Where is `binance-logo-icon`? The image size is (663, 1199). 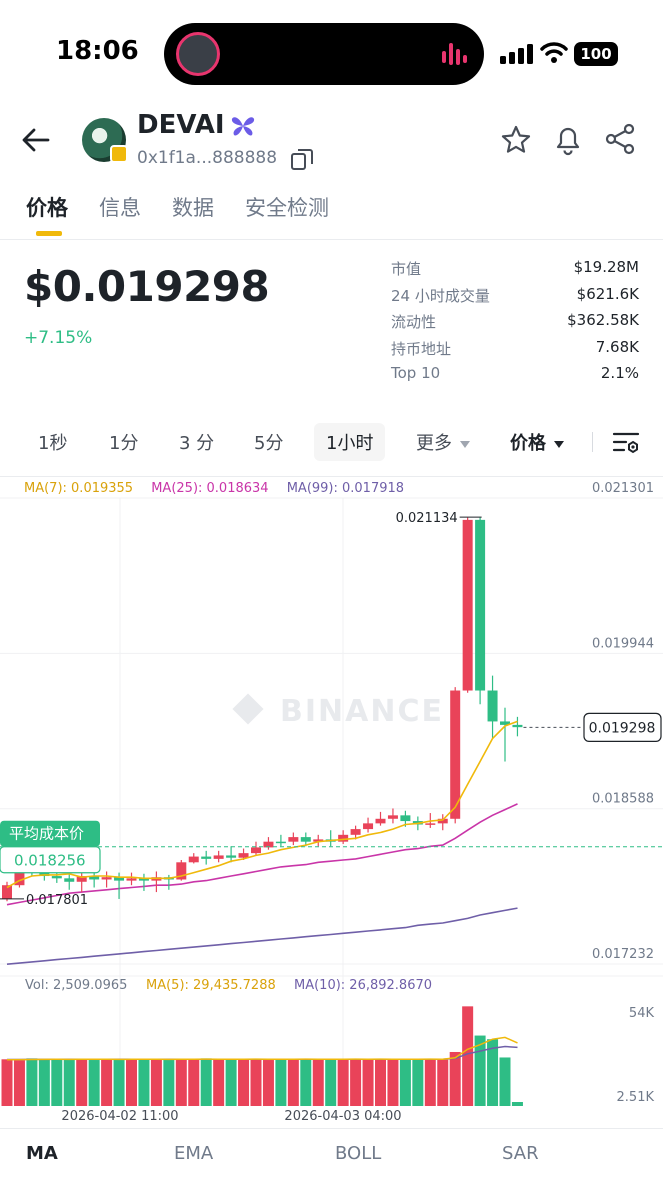
binance-logo-icon is located at coordinates (248, 709).